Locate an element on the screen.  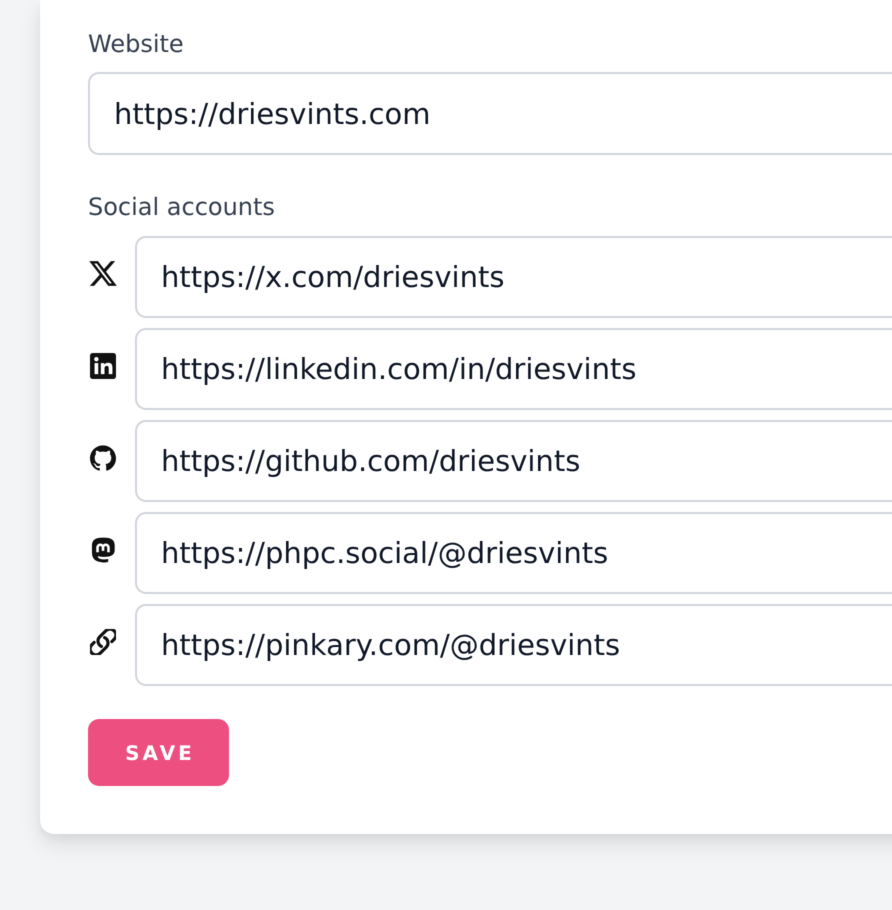
mastodon-logo-icon is located at coordinates (103, 550).